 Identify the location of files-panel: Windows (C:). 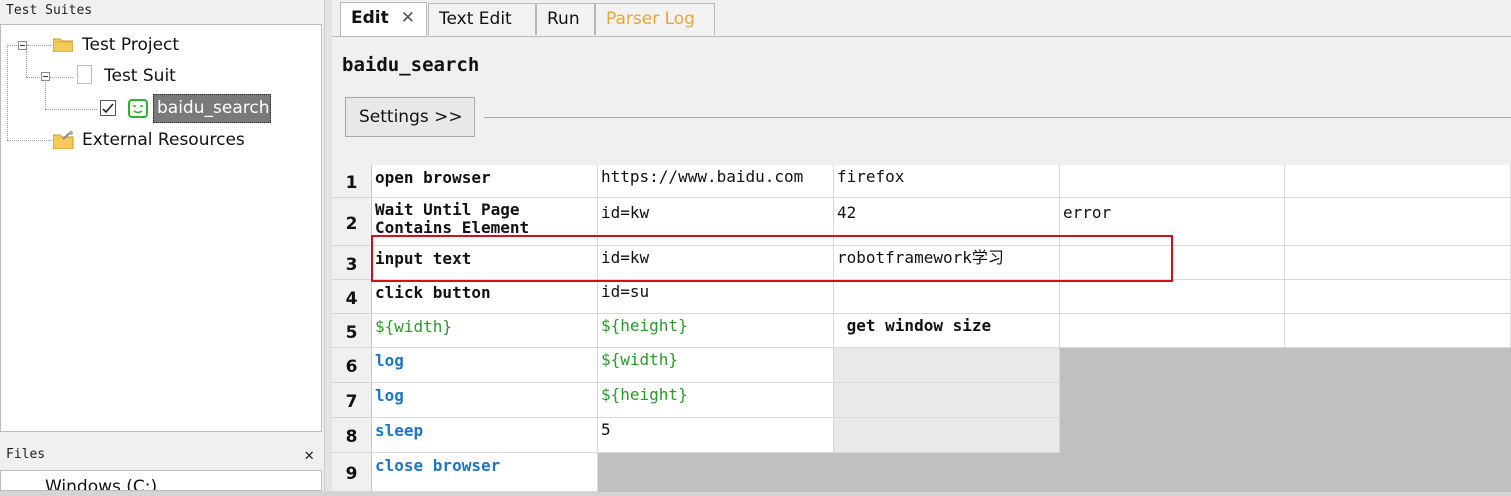
(161, 480).